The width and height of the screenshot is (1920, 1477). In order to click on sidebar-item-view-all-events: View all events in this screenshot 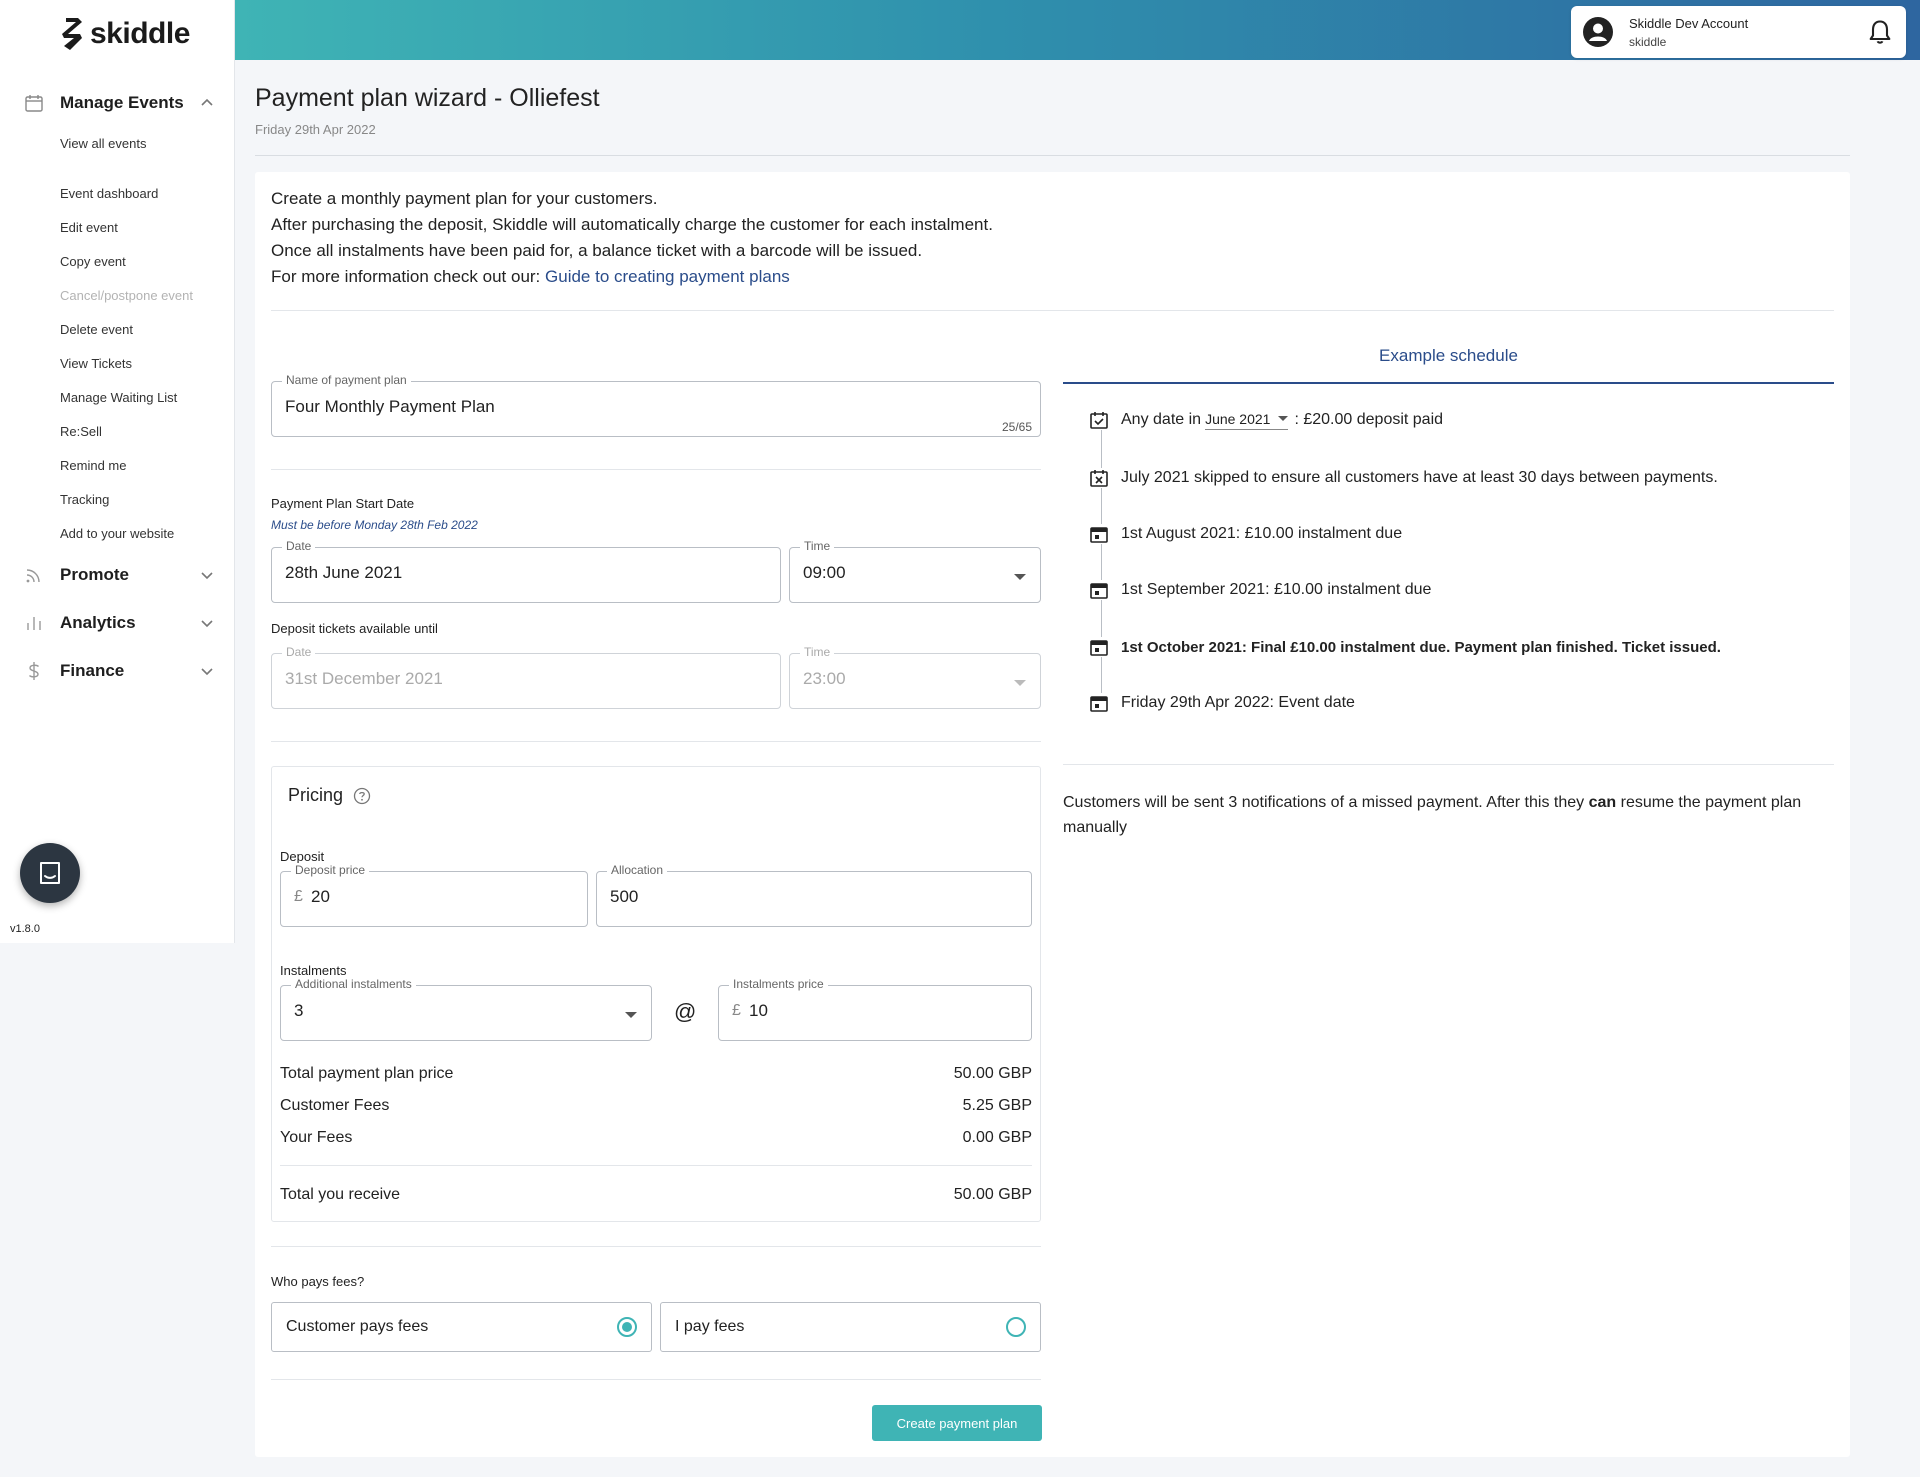, I will do `click(103, 143)`.